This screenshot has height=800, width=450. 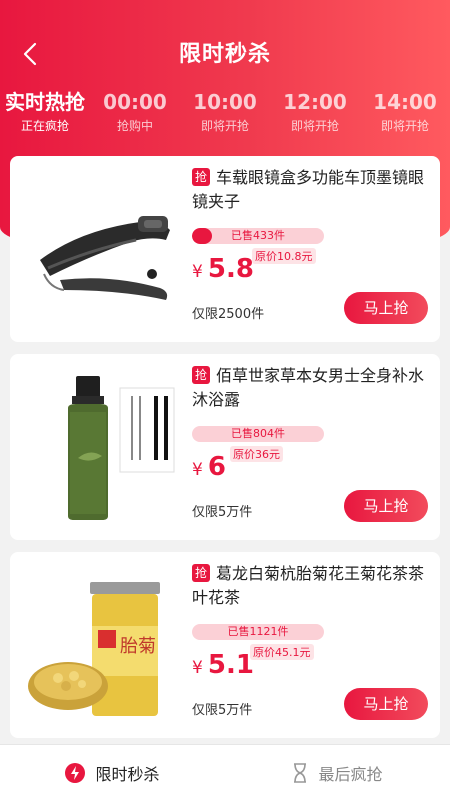 I want to click on price-row: ¥ 5.1 原价45.1元, so click(x=311, y=662).